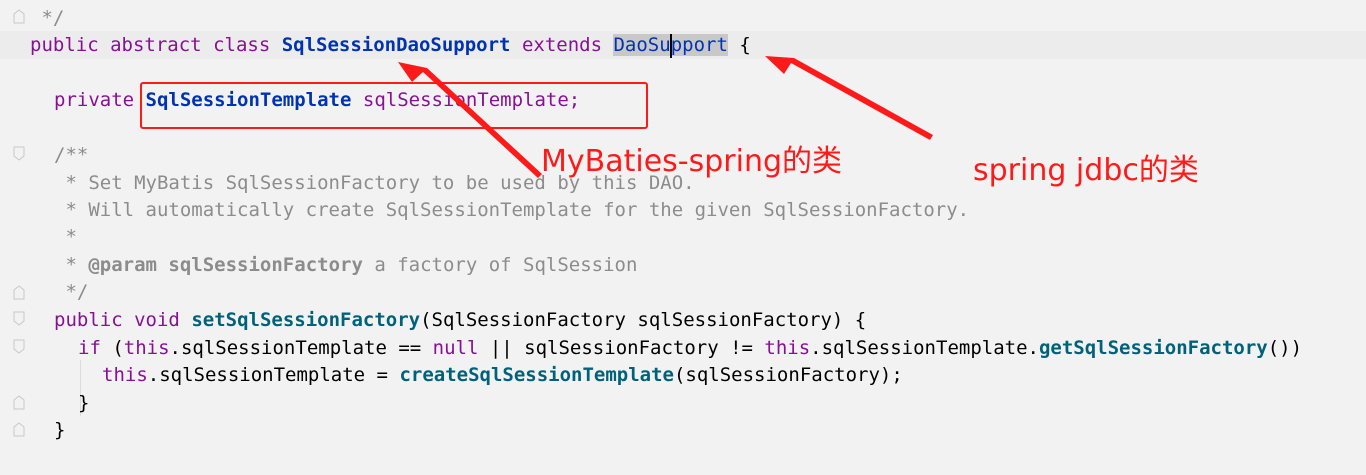 The image size is (1366, 475). I want to click on mybatis-spring-label: MyBaties-spring的类, so click(692, 161).